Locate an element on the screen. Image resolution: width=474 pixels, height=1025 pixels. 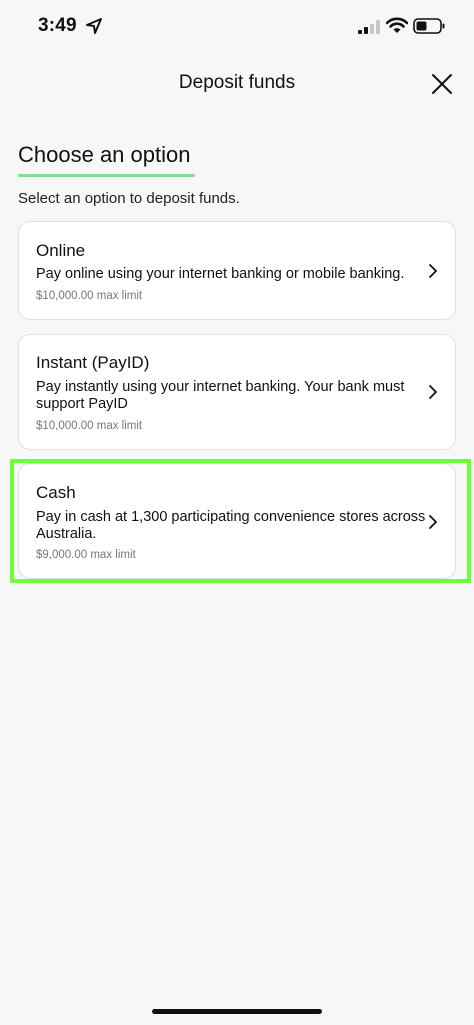
page-title: Deposit funds is located at coordinates (237, 82).